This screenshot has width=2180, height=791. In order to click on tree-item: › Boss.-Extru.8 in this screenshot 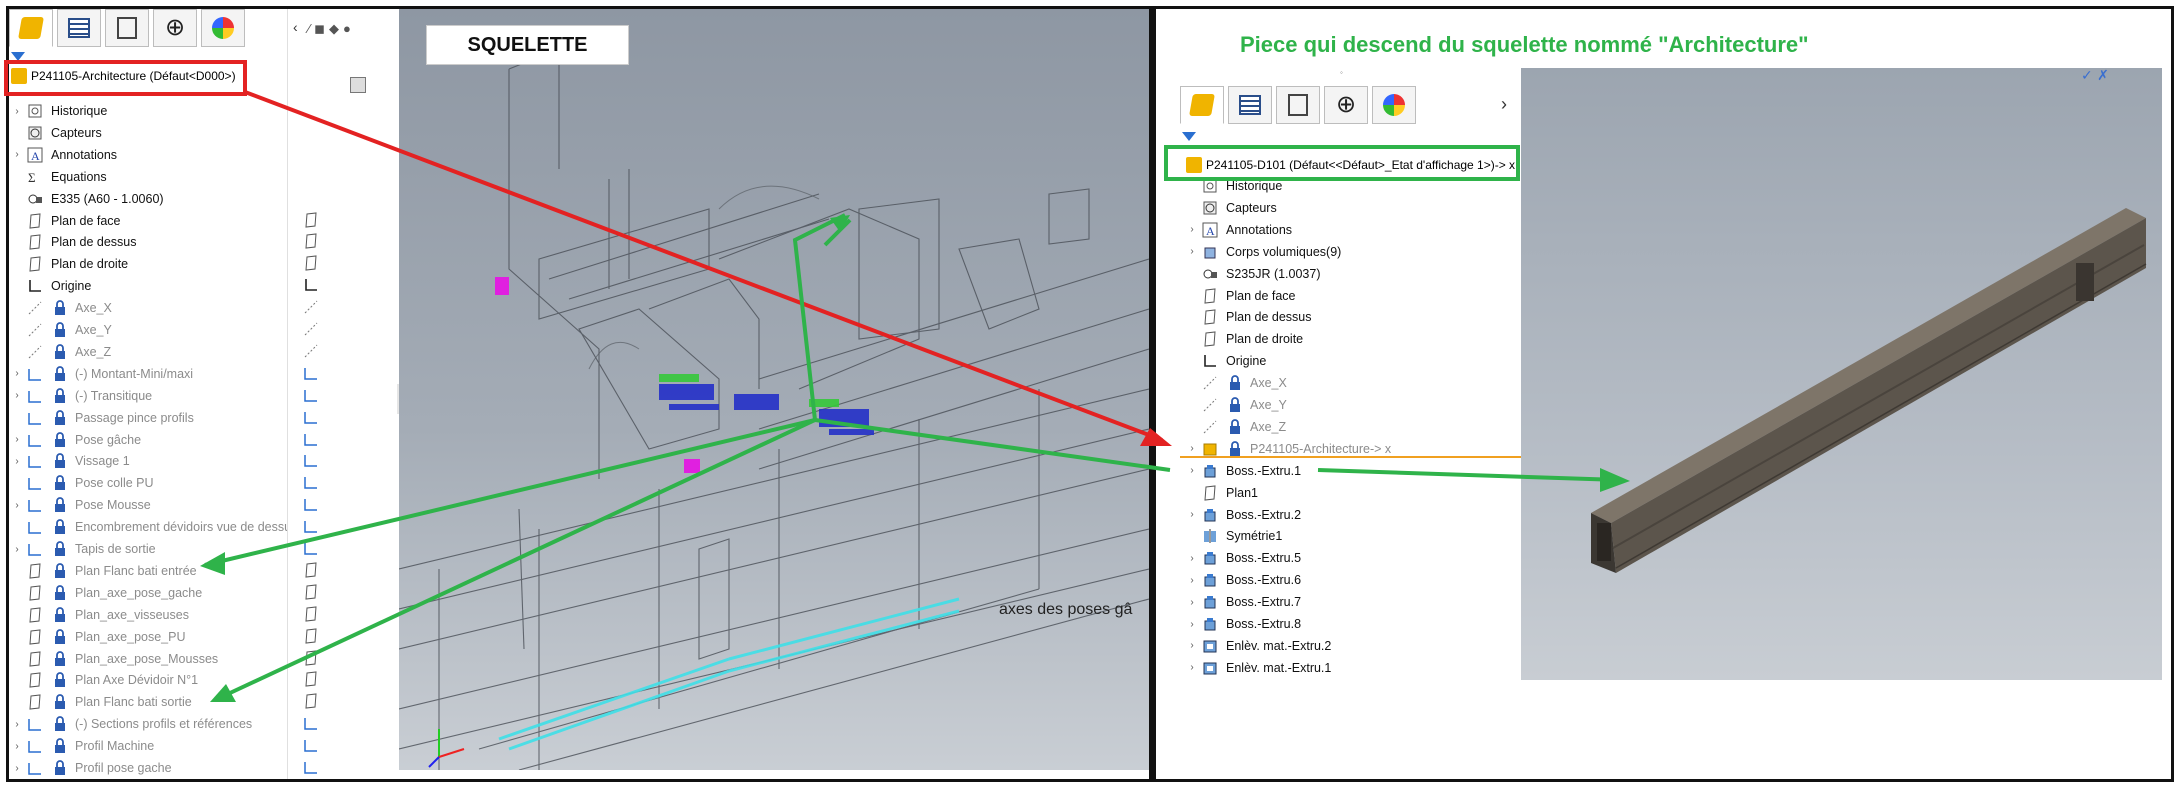, I will do `click(1242, 624)`.